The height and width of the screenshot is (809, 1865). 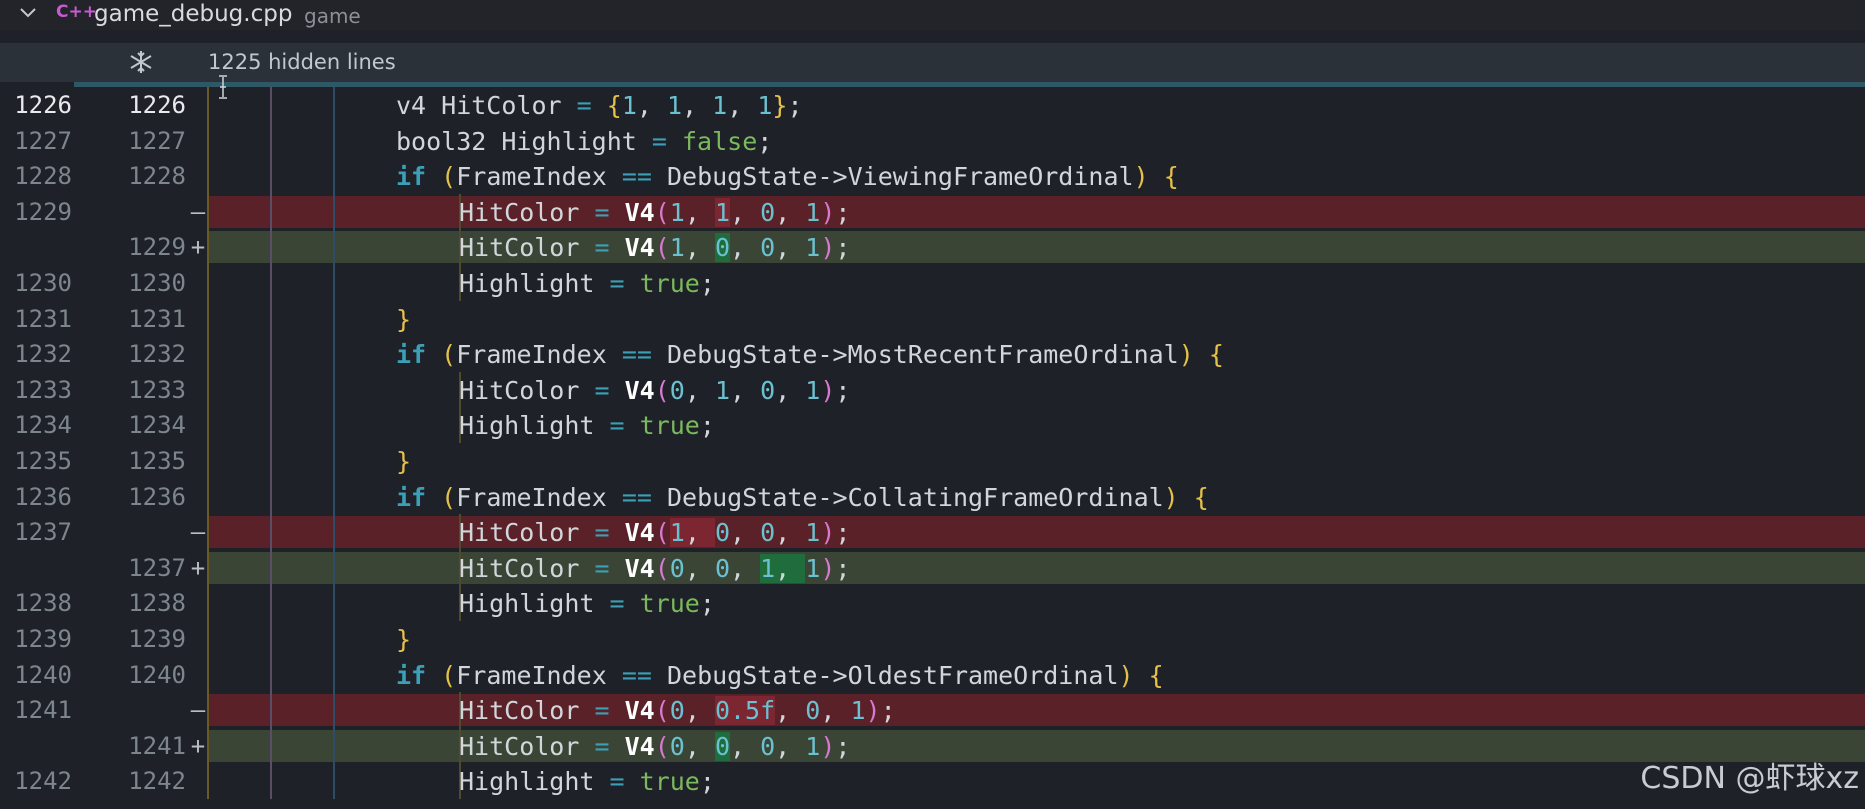 I want to click on context-line: 1234 1234 Highlight = true;, so click(x=932, y=425).